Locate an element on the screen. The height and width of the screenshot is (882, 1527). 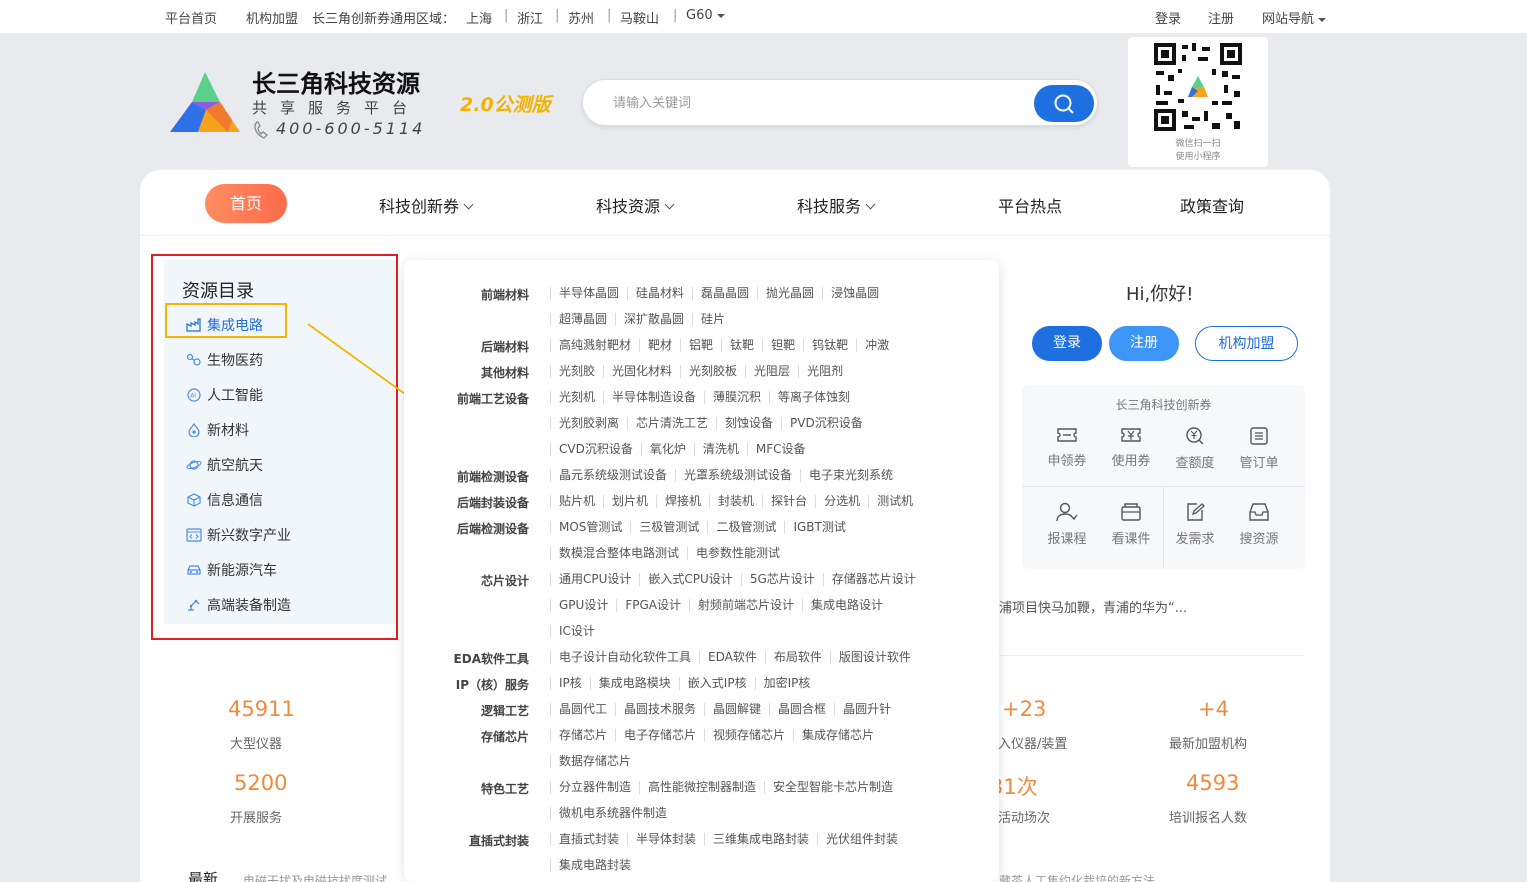
dropdown-item-link: IGBT测试 is located at coordinates (818, 527).